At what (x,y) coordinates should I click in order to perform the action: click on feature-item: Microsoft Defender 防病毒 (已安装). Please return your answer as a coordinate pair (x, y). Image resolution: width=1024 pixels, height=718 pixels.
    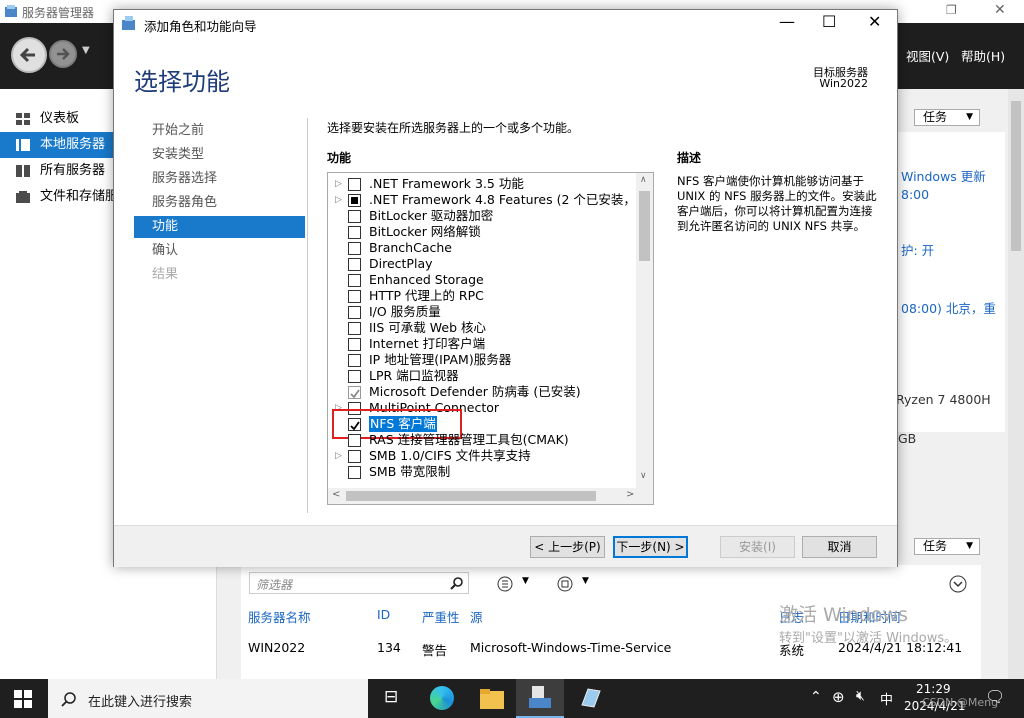
    Looking at the image, I should click on (483, 392).